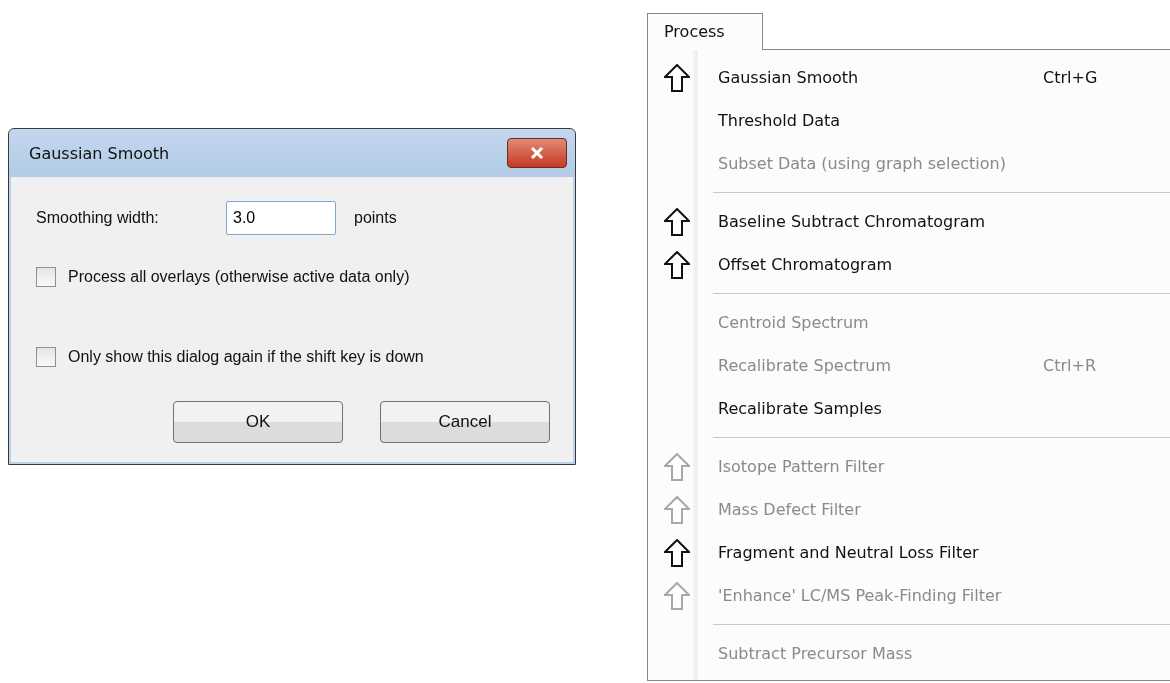 The width and height of the screenshot is (1170, 683). What do you see at coordinates (1070, 77) in the screenshot?
I see `shortcut-label: Ctrl+G` at bounding box center [1070, 77].